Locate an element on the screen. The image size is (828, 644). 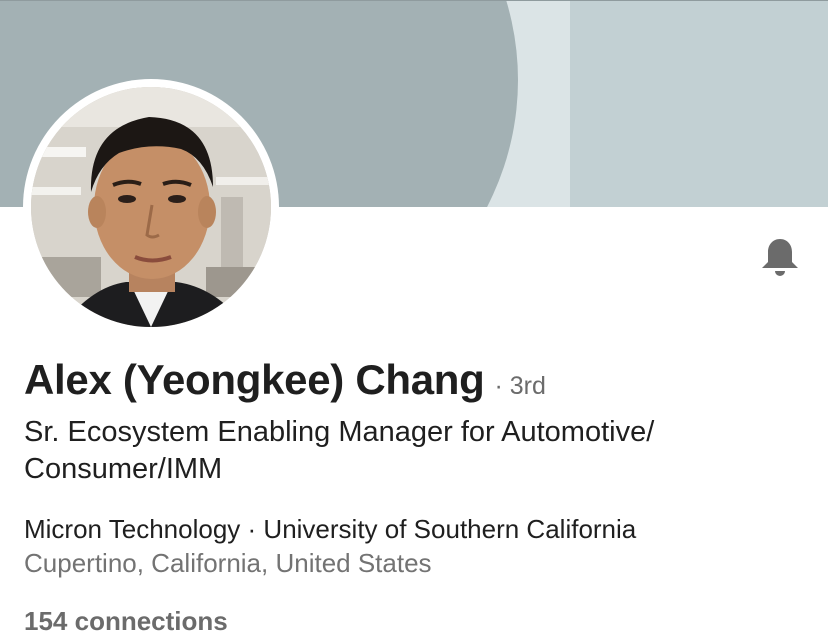
avatar is located at coordinates (151, 207).